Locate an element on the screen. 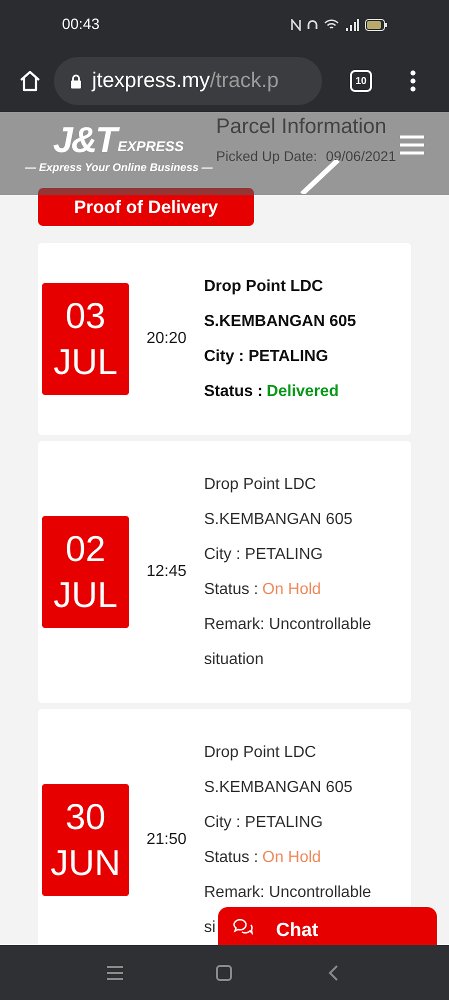  event-time: 21:50 is located at coordinates (166, 840).